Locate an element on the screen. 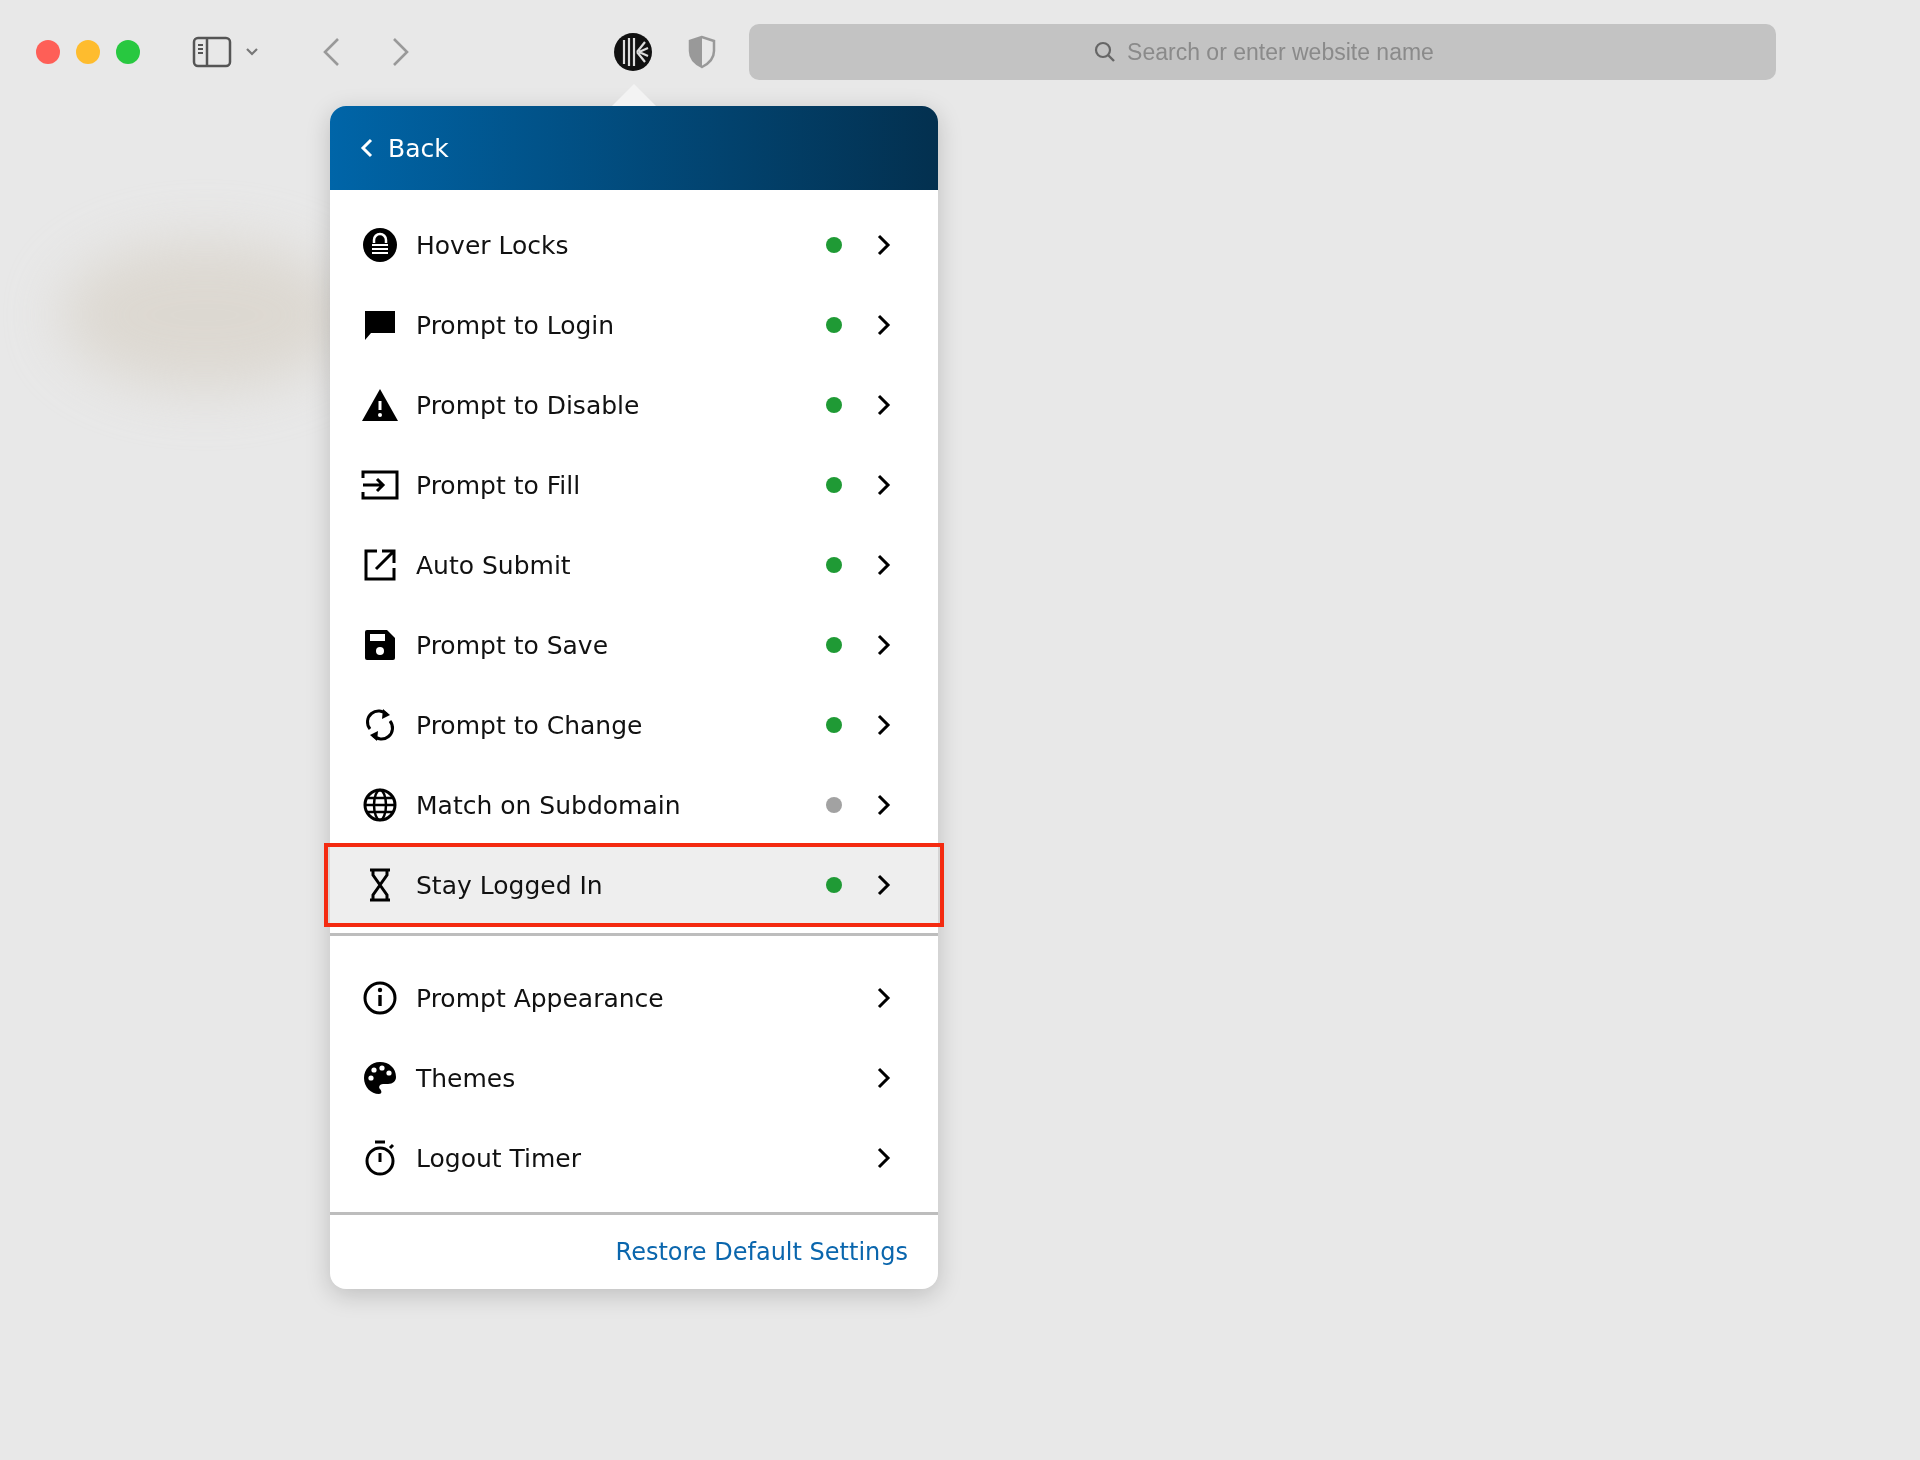 The height and width of the screenshot is (1460, 1920). lock-icon is located at coordinates (380, 245).